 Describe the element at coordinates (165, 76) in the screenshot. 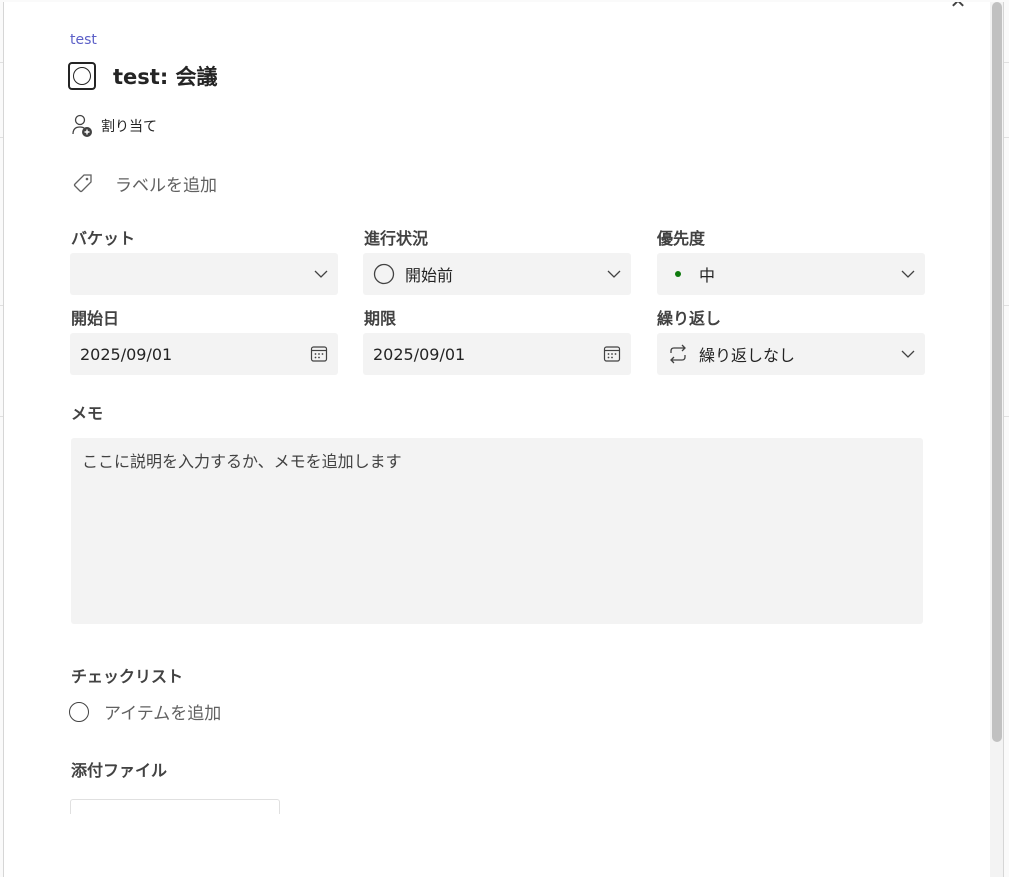

I see `task-title: test: 会議` at that location.